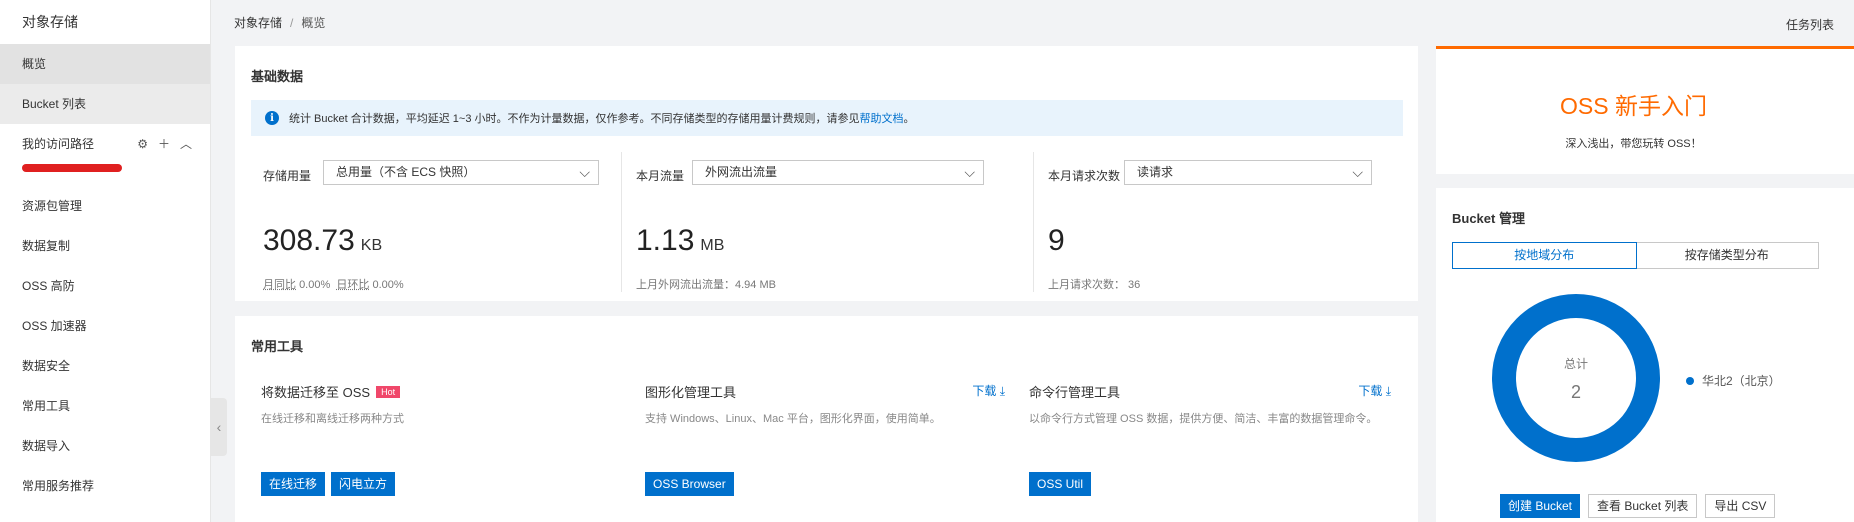 The image size is (1854, 522). I want to click on sidebar-item-oss-accelerator: OSS 加速器, so click(105, 326).